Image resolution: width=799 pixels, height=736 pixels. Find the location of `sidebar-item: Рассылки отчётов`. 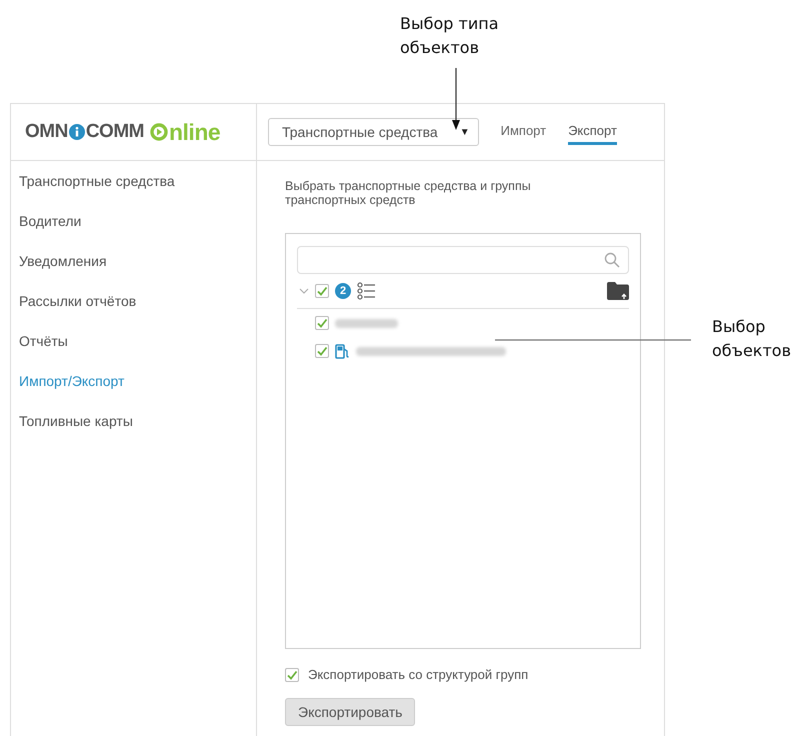

sidebar-item: Рассылки отчётов is located at coordinates (77, 312).